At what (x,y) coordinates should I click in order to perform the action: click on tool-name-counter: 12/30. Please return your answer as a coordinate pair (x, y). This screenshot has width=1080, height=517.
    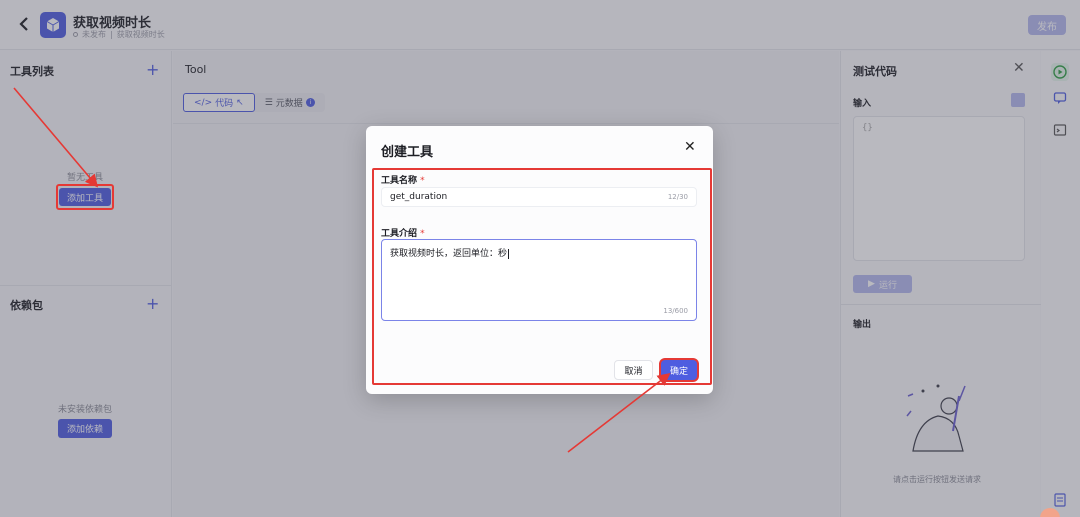
    Looking at the image, I should click on (677, 197).